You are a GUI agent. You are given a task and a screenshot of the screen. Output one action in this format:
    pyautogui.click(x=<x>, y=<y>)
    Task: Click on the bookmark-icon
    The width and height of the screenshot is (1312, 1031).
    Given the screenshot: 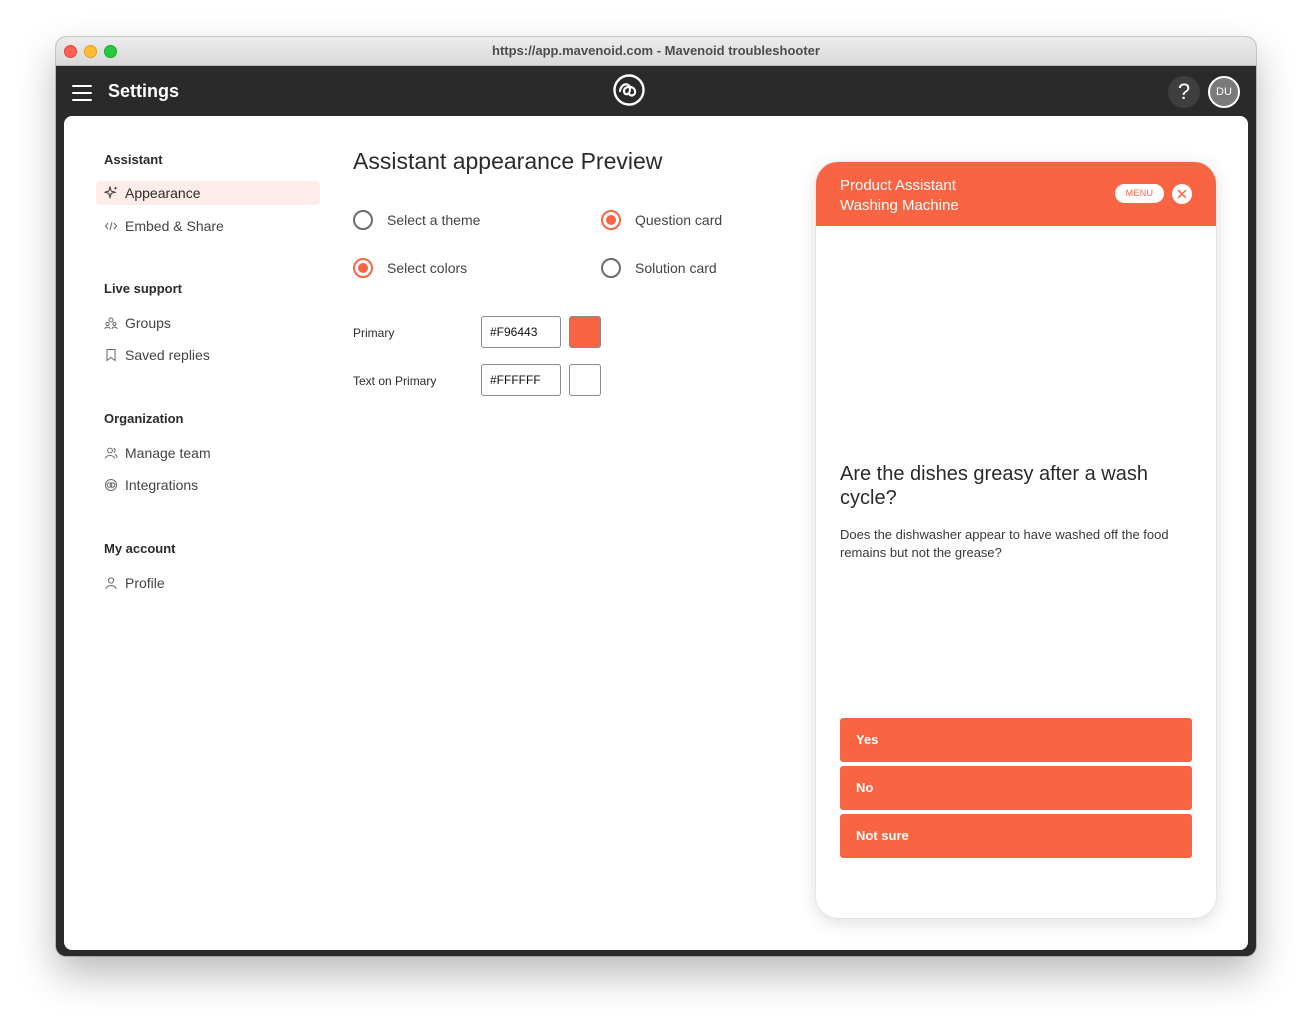 What is the action you would take?
    pyautogui.click(x=111, y=355)
    